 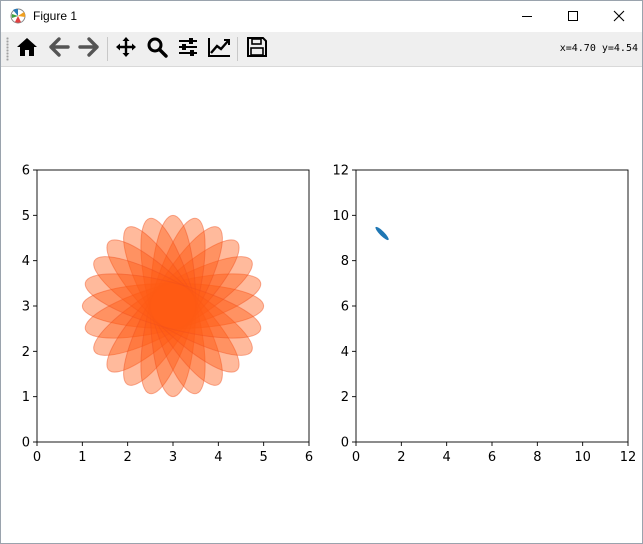 I want to click on right-ytick-label: 6, so click(x=345, y=307).